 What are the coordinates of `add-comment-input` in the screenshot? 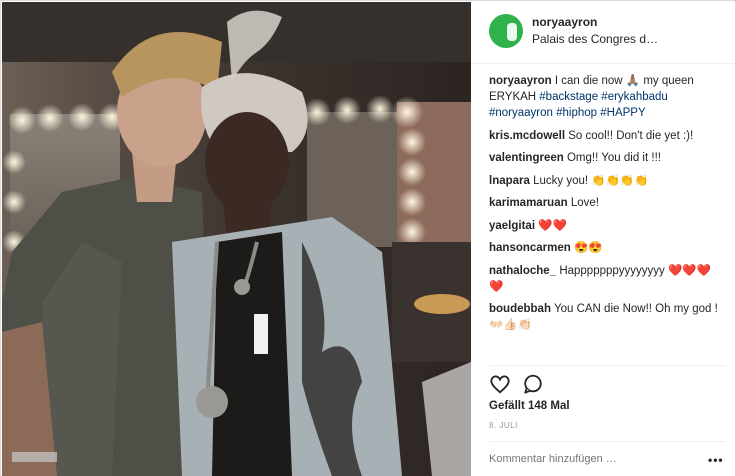 It's located at (584, 459).